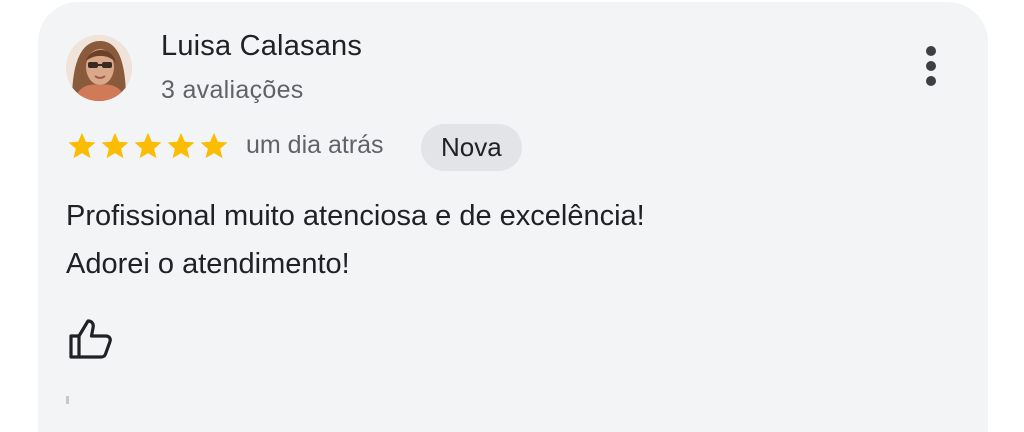  I want to click on more-options-button, so click(931, 68).